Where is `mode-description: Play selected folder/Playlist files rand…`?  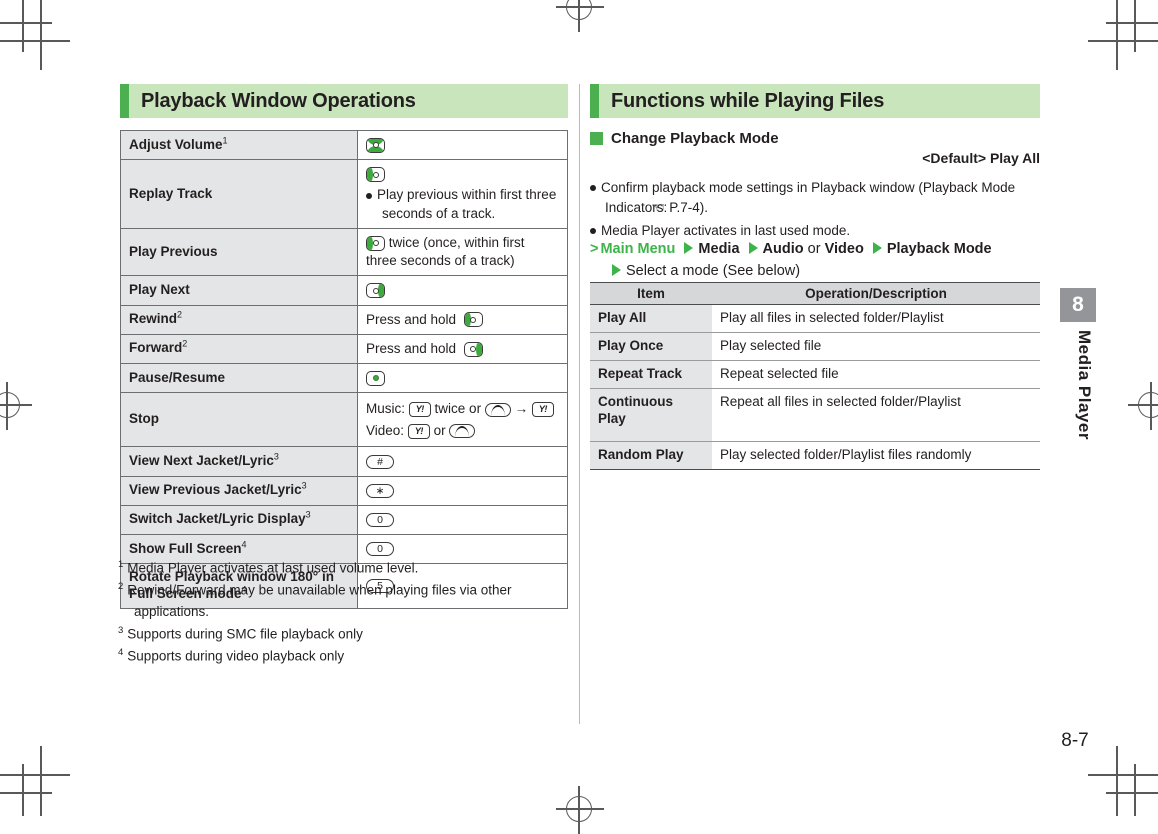
mode-description: Play selected folder/Playlist files rand… is located at coordinates (876, 455).